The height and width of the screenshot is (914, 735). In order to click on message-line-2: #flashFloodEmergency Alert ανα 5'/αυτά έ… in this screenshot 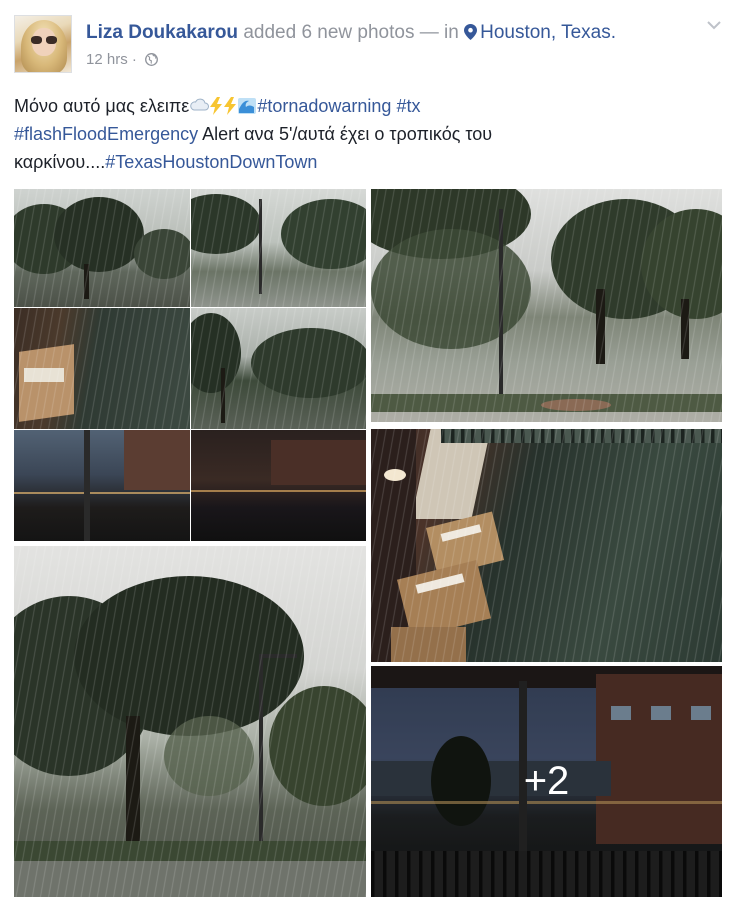, I will do `click(364, 134)`.